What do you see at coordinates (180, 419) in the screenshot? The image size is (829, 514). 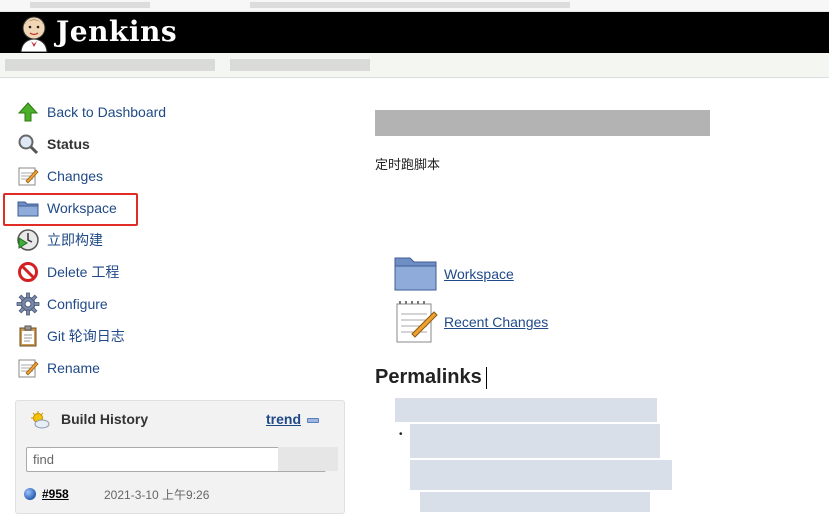 I see `build-history-header: Build History trend` at bounding box center [180, 419].